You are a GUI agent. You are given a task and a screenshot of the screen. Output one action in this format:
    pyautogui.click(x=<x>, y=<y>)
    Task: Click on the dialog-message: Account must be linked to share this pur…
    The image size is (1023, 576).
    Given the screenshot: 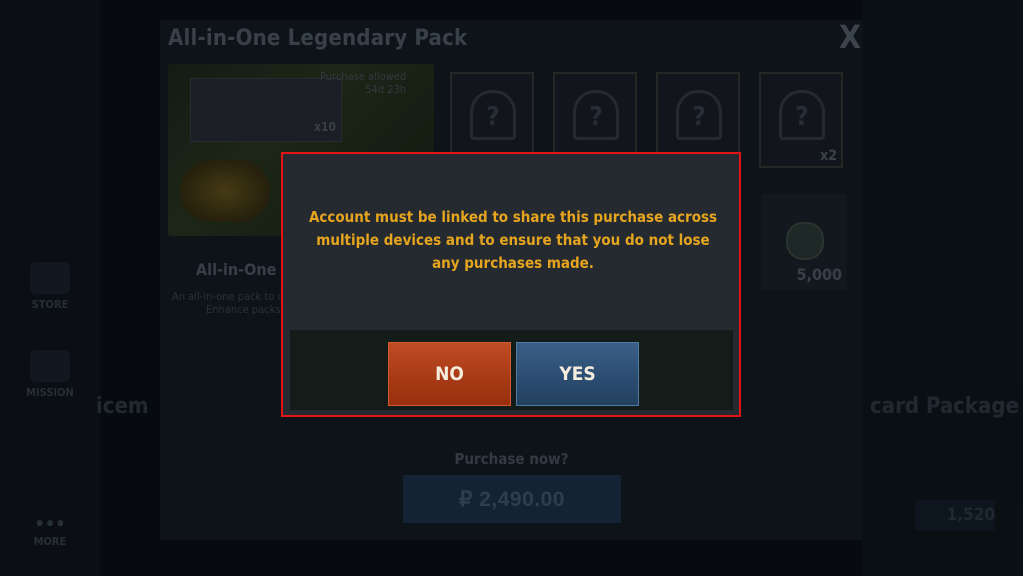 What is the action you would take?
    pyautogui.click(x=513, y=240)
    